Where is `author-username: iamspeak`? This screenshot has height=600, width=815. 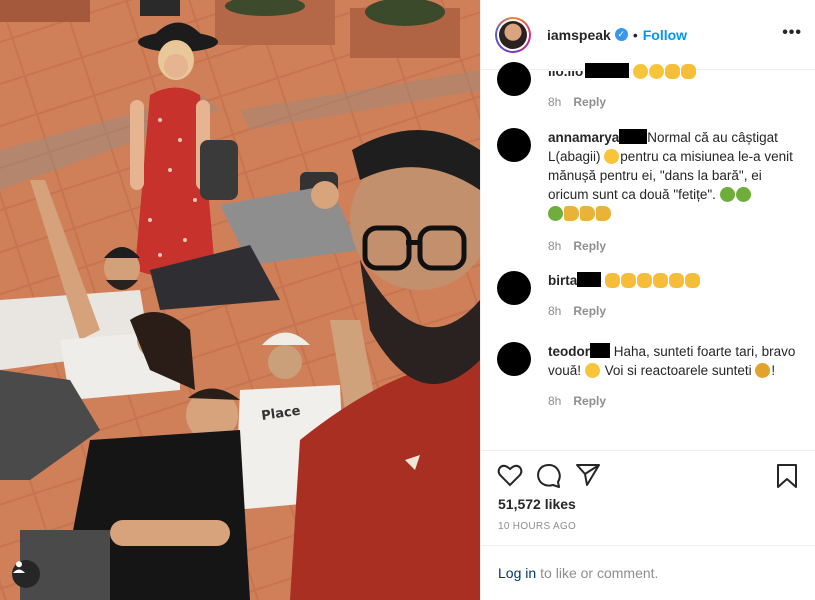
author-username: iamspeak is located at coordinates (579, 35).